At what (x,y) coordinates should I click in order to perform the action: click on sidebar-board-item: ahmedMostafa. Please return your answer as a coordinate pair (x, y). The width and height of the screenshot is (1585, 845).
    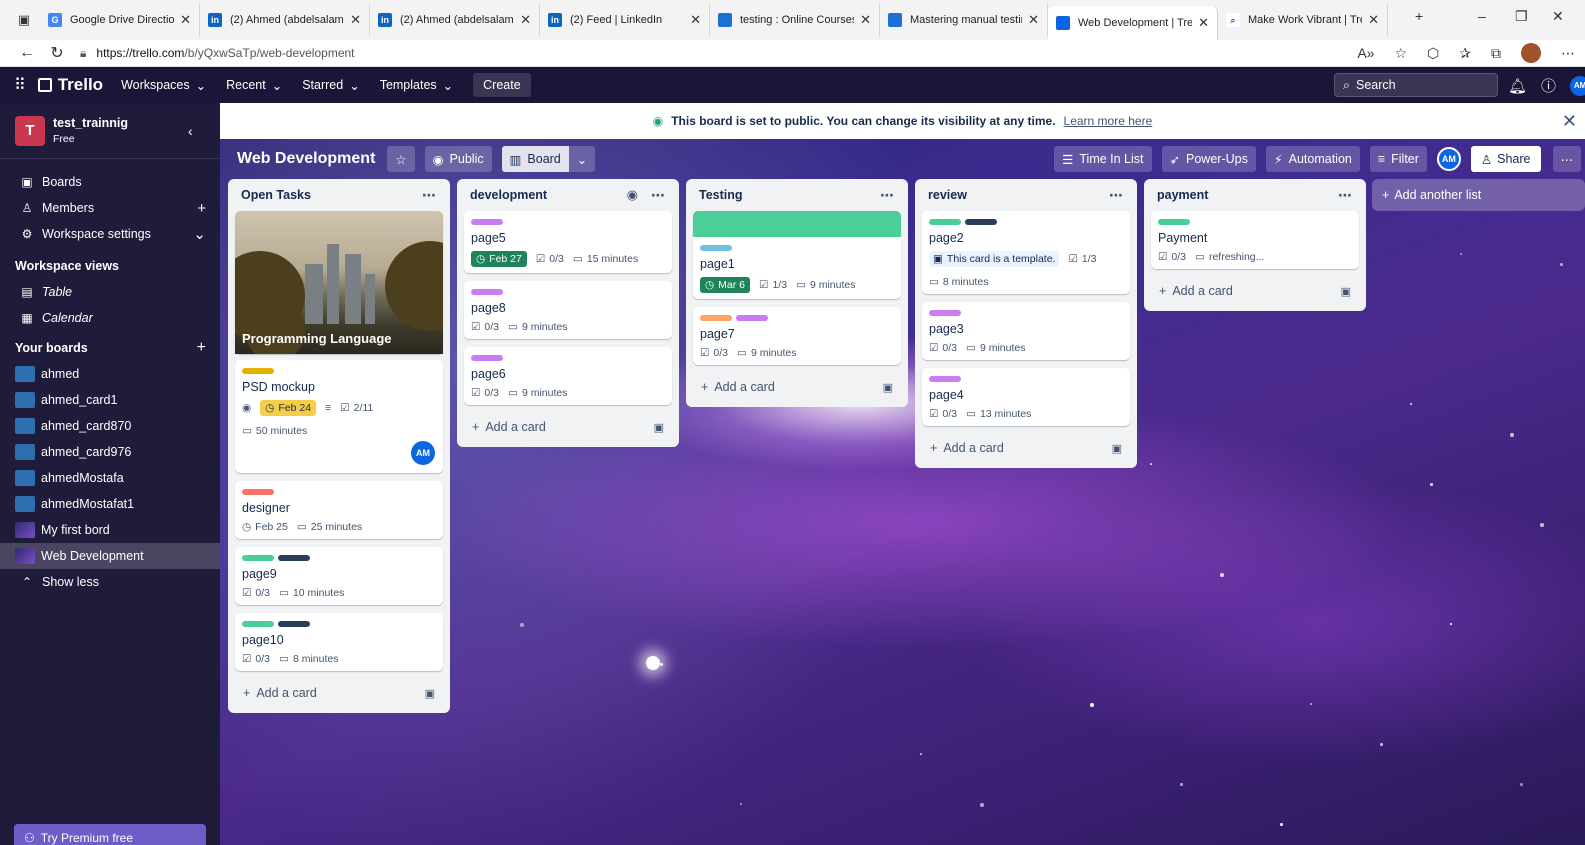
    Looking at the image, I should click on (110, 478).